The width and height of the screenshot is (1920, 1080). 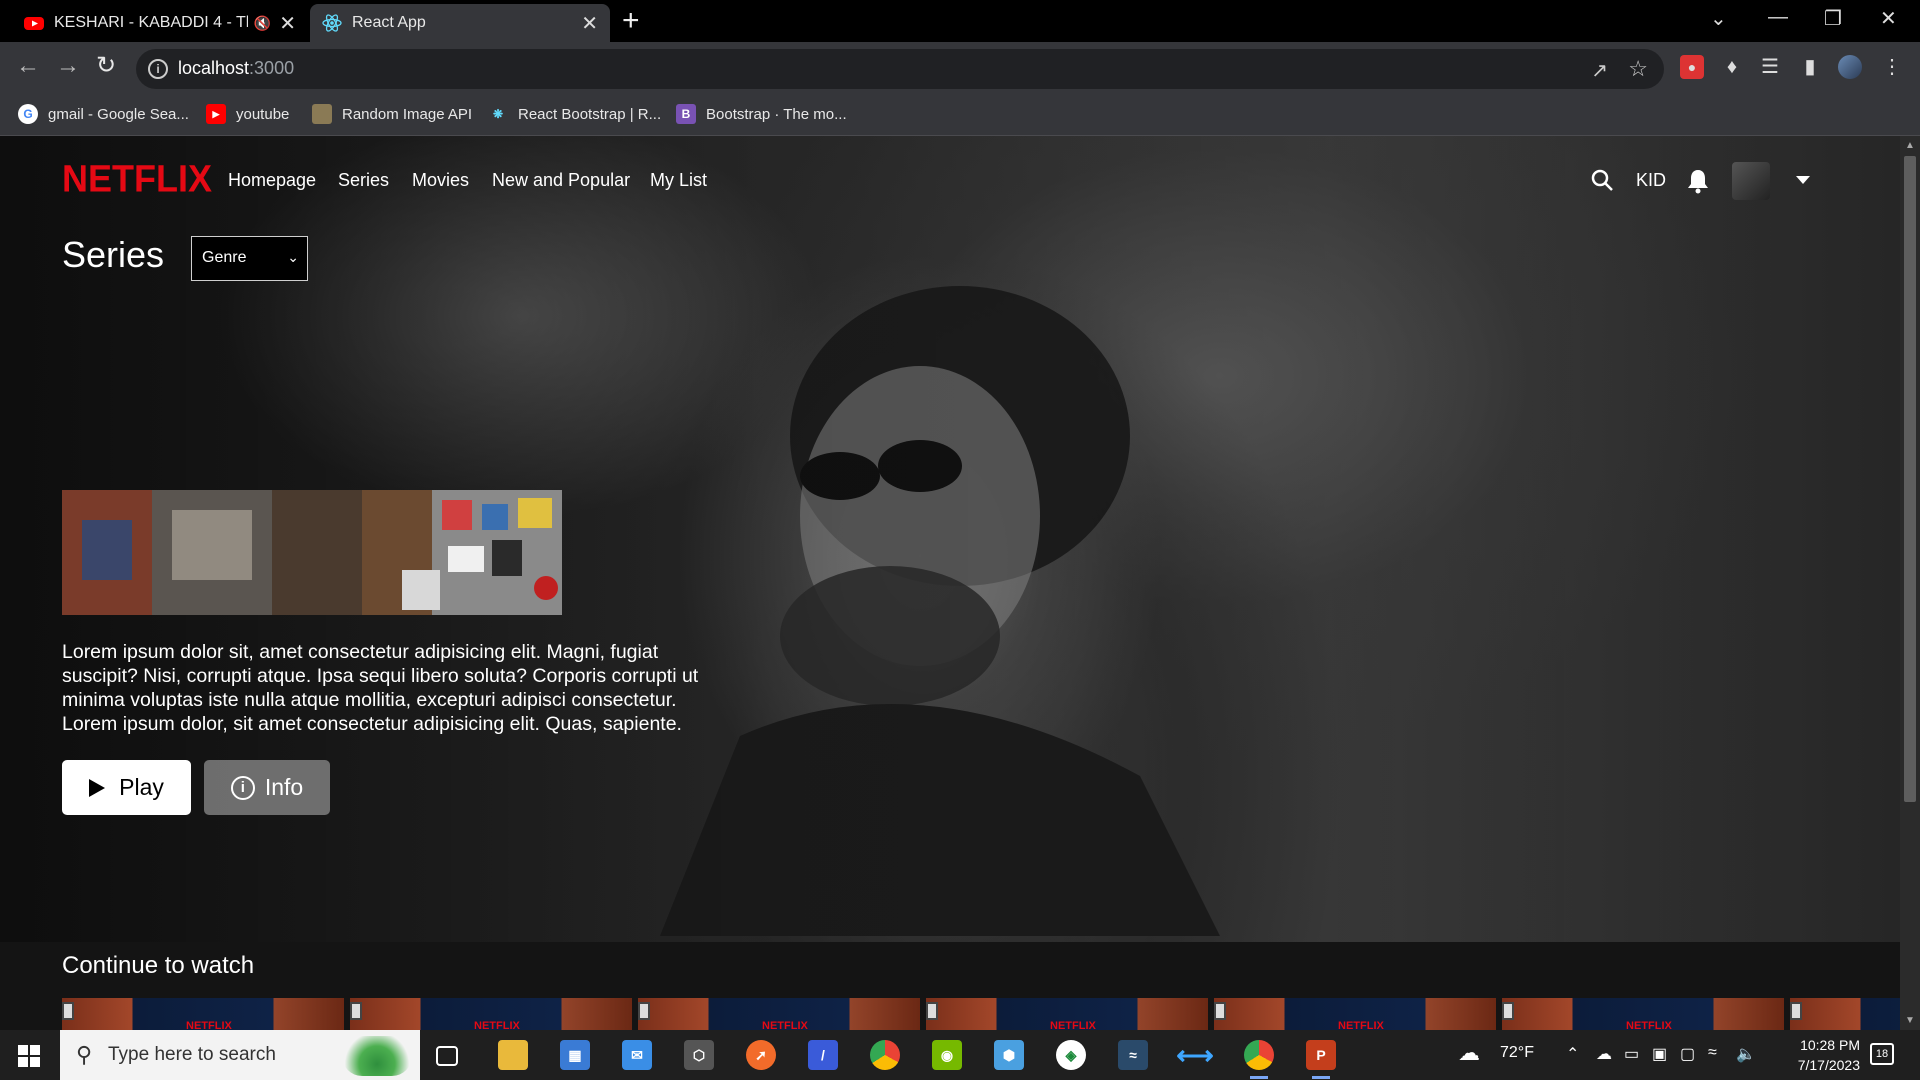 What do you see at coordinates (1810, 67) in the screenshot?
I see `side-panel-icon: ▮` at bounding box center [1810, 67].